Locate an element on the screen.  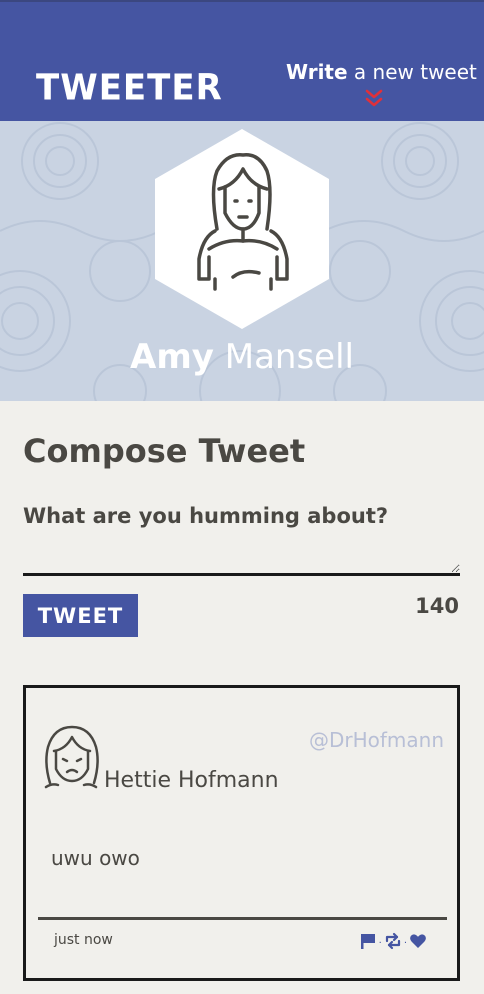
app-header: TWEETER Write a new tweet is located at coordinates (242, 60).